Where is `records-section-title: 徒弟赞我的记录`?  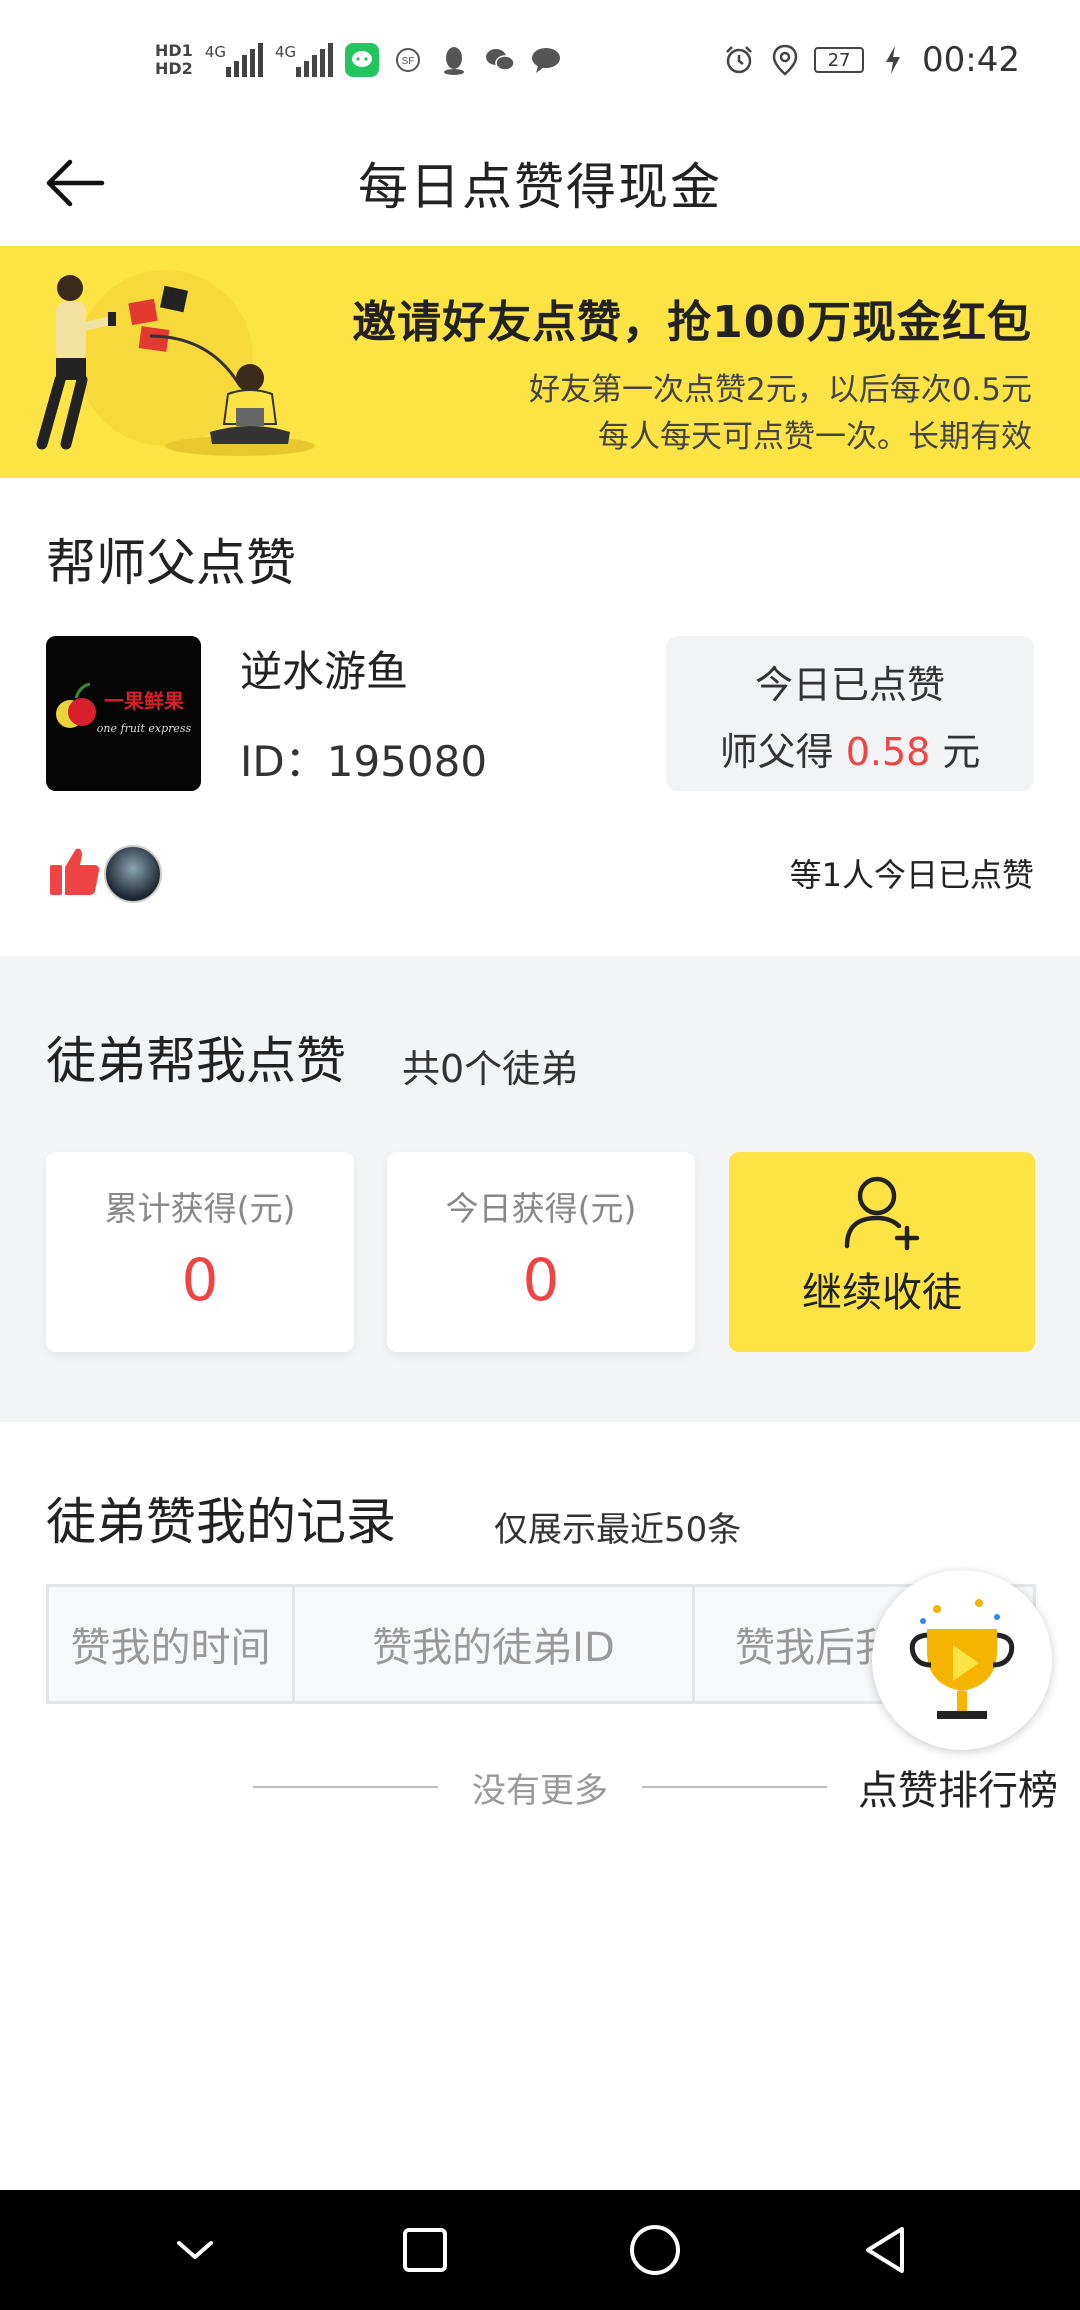
records-section-title: 徒弟赞我的记录 is located at coordinates (221, 1522).